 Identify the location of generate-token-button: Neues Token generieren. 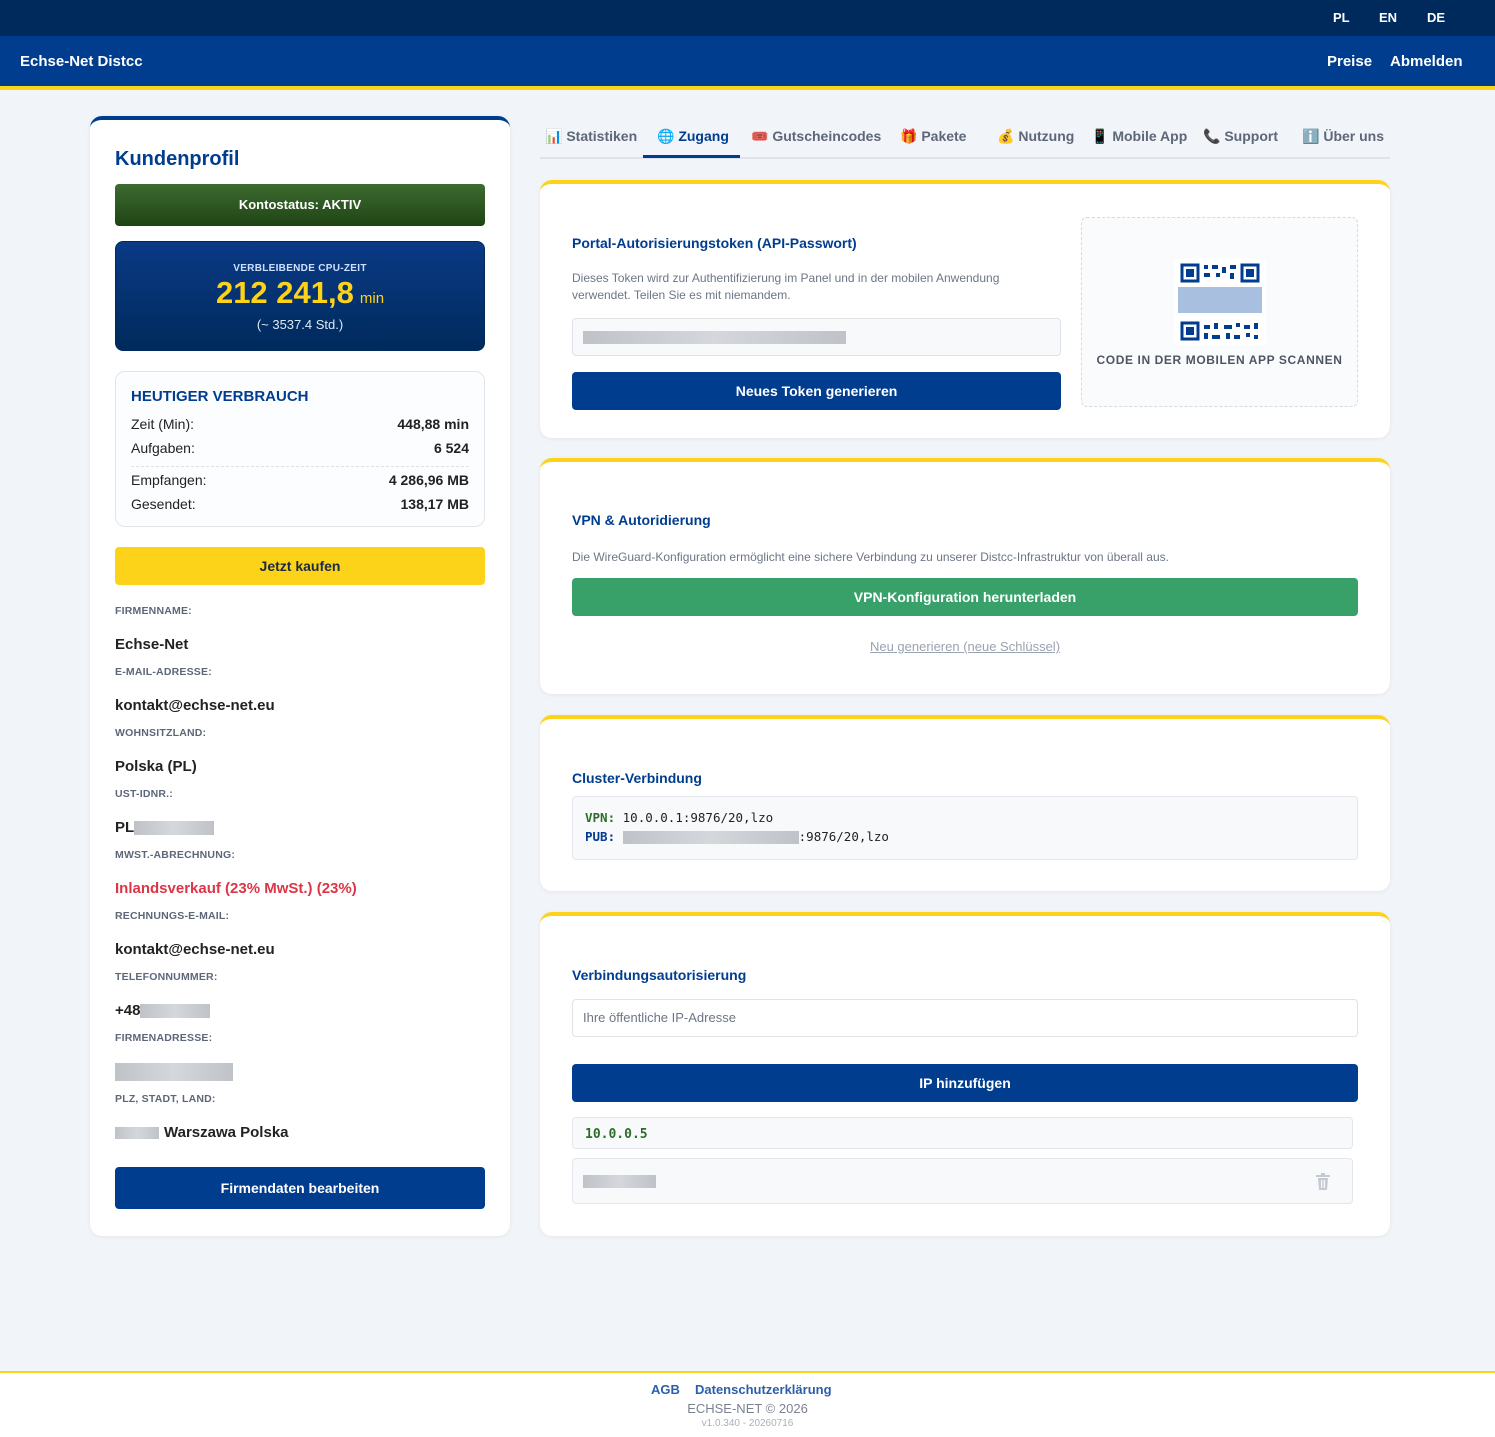
(816, 391).